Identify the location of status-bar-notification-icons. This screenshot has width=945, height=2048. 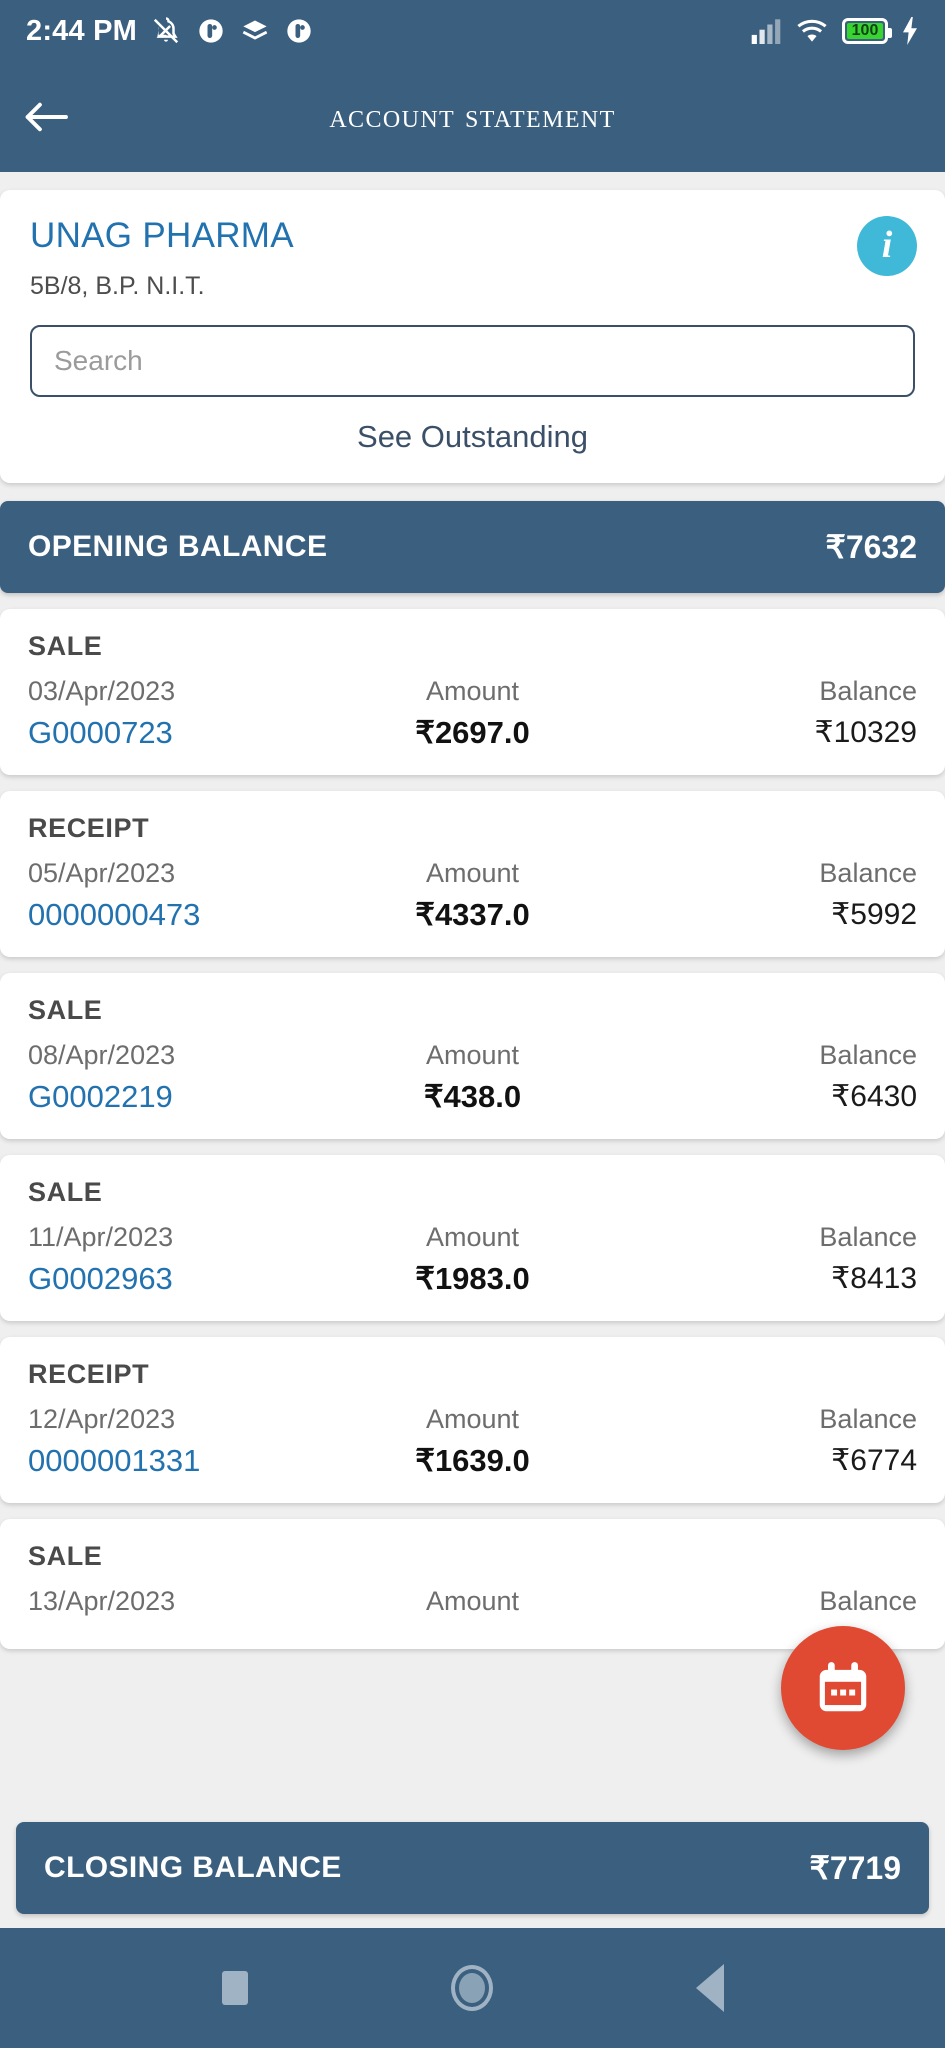
(232, 31).